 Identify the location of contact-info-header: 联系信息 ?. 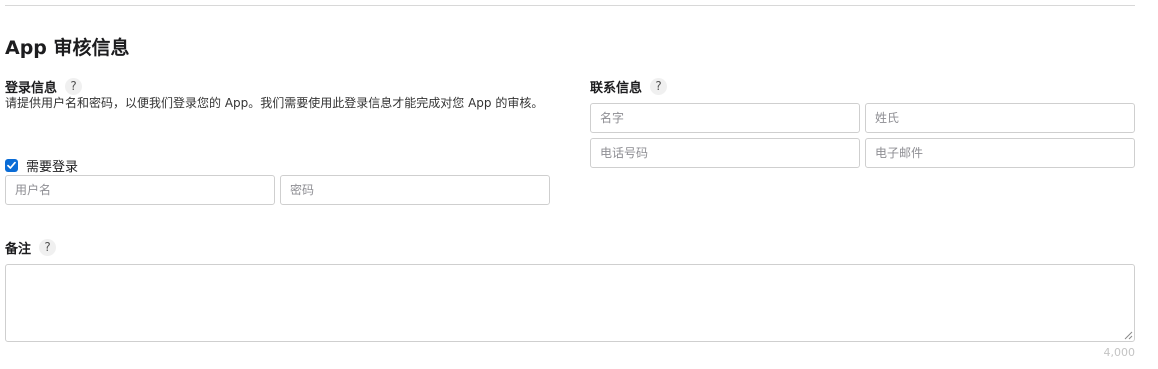
(629, 86).